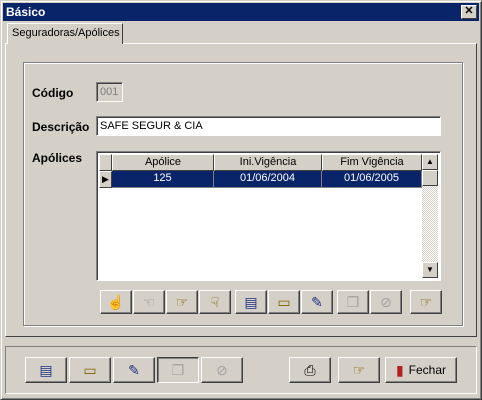  I want to click on open-button: ▭, so click(284, 302).